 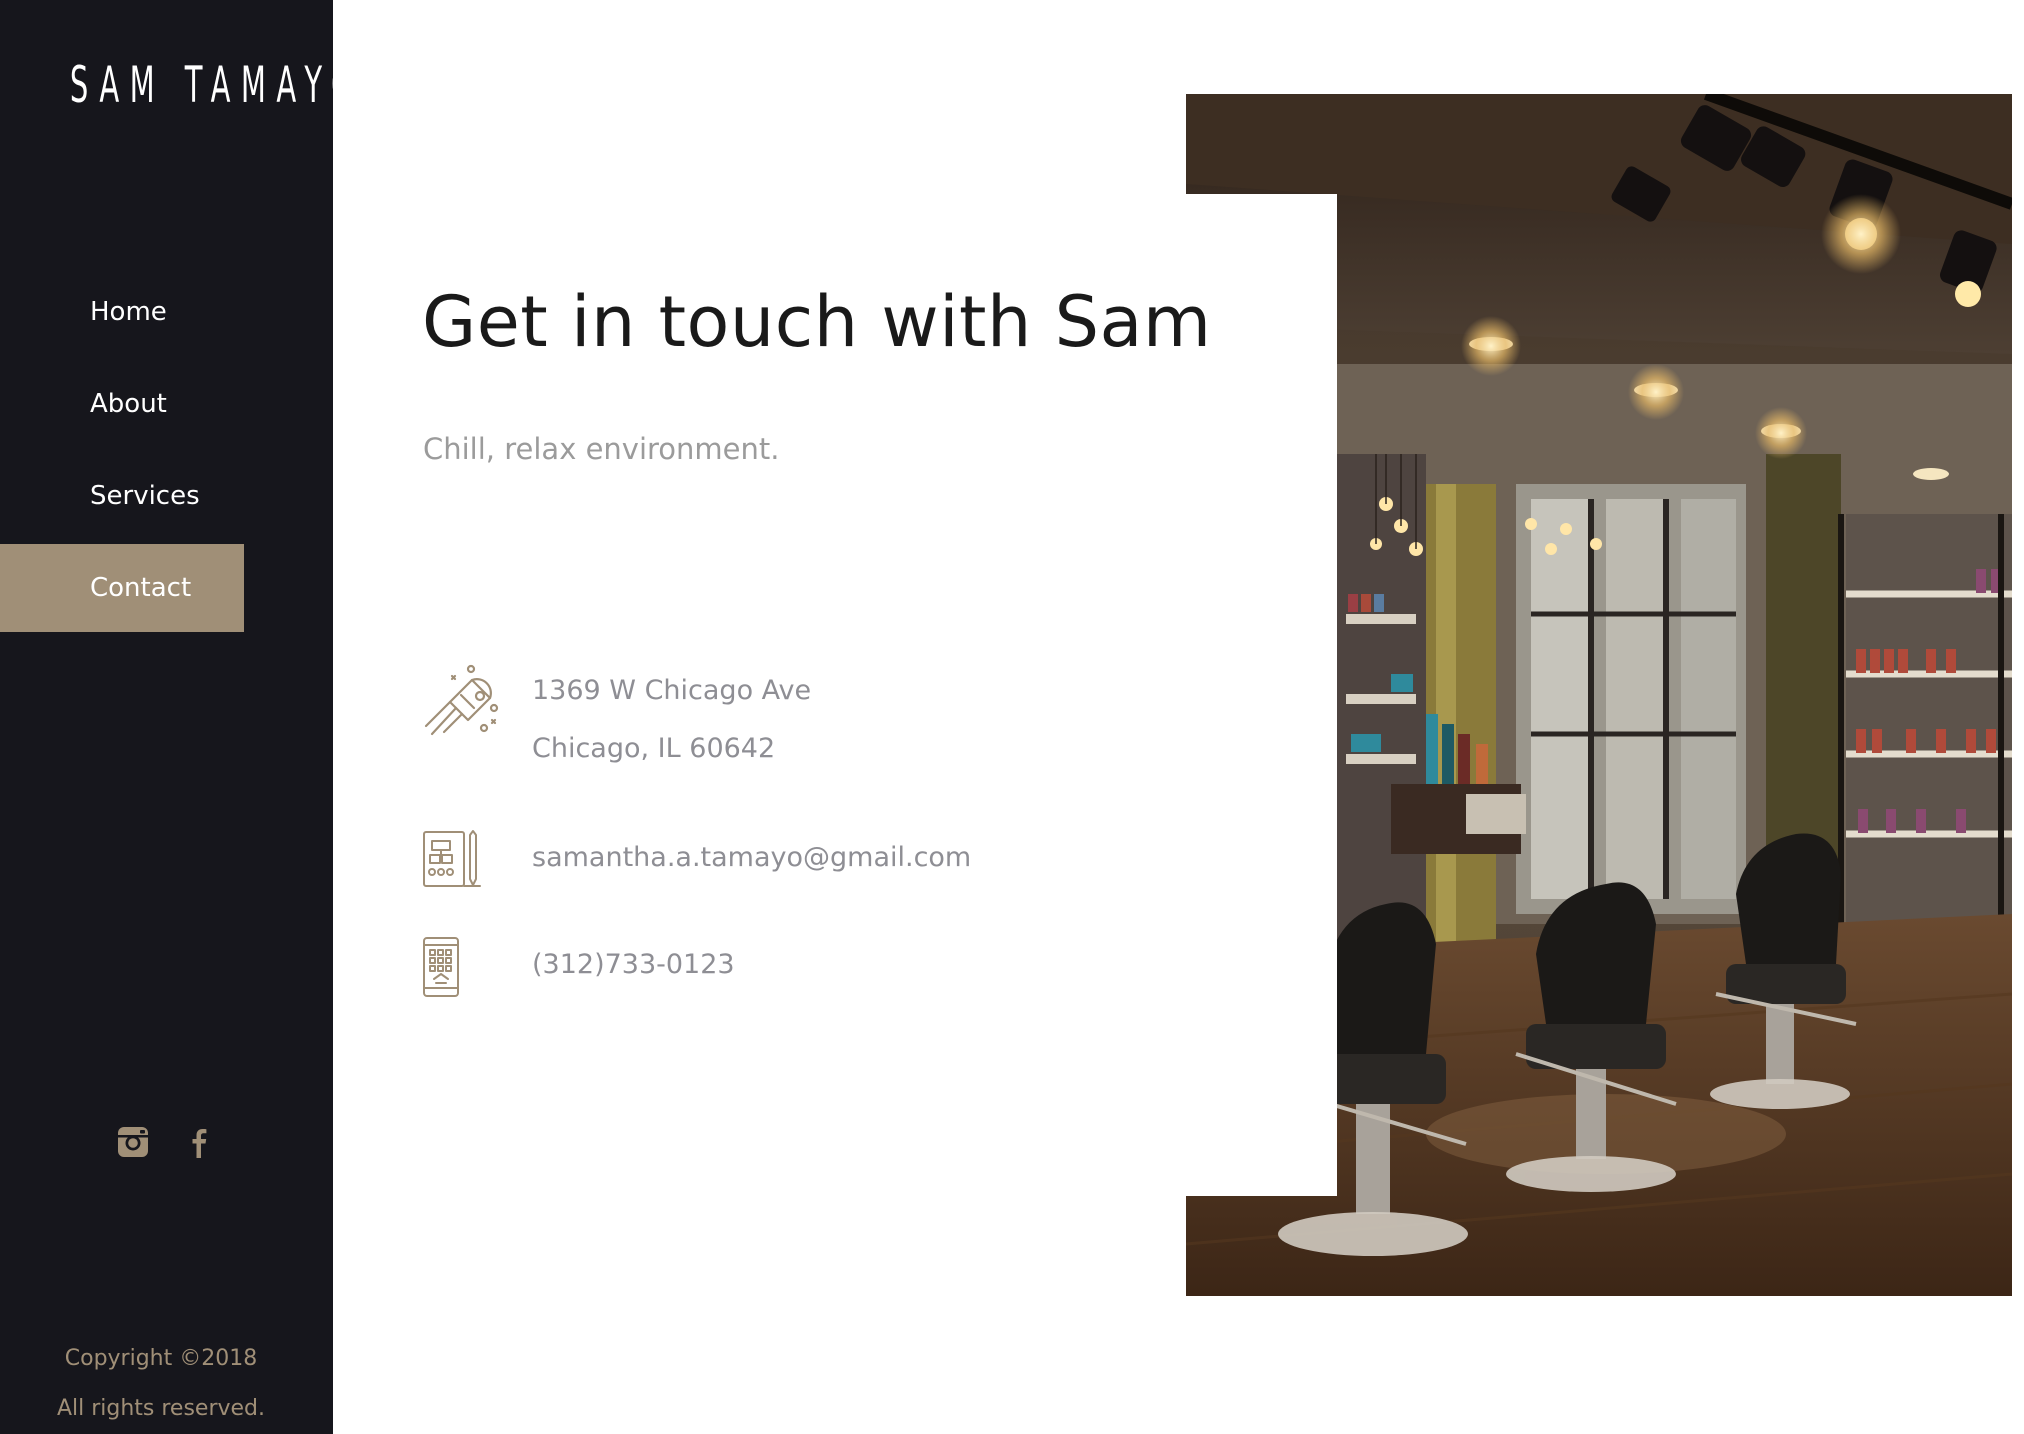 What do you see at coordinates (817, 322) in the screenshot?
I see `page-title: Get in touch with Sam` at bounding box center [817, 322].